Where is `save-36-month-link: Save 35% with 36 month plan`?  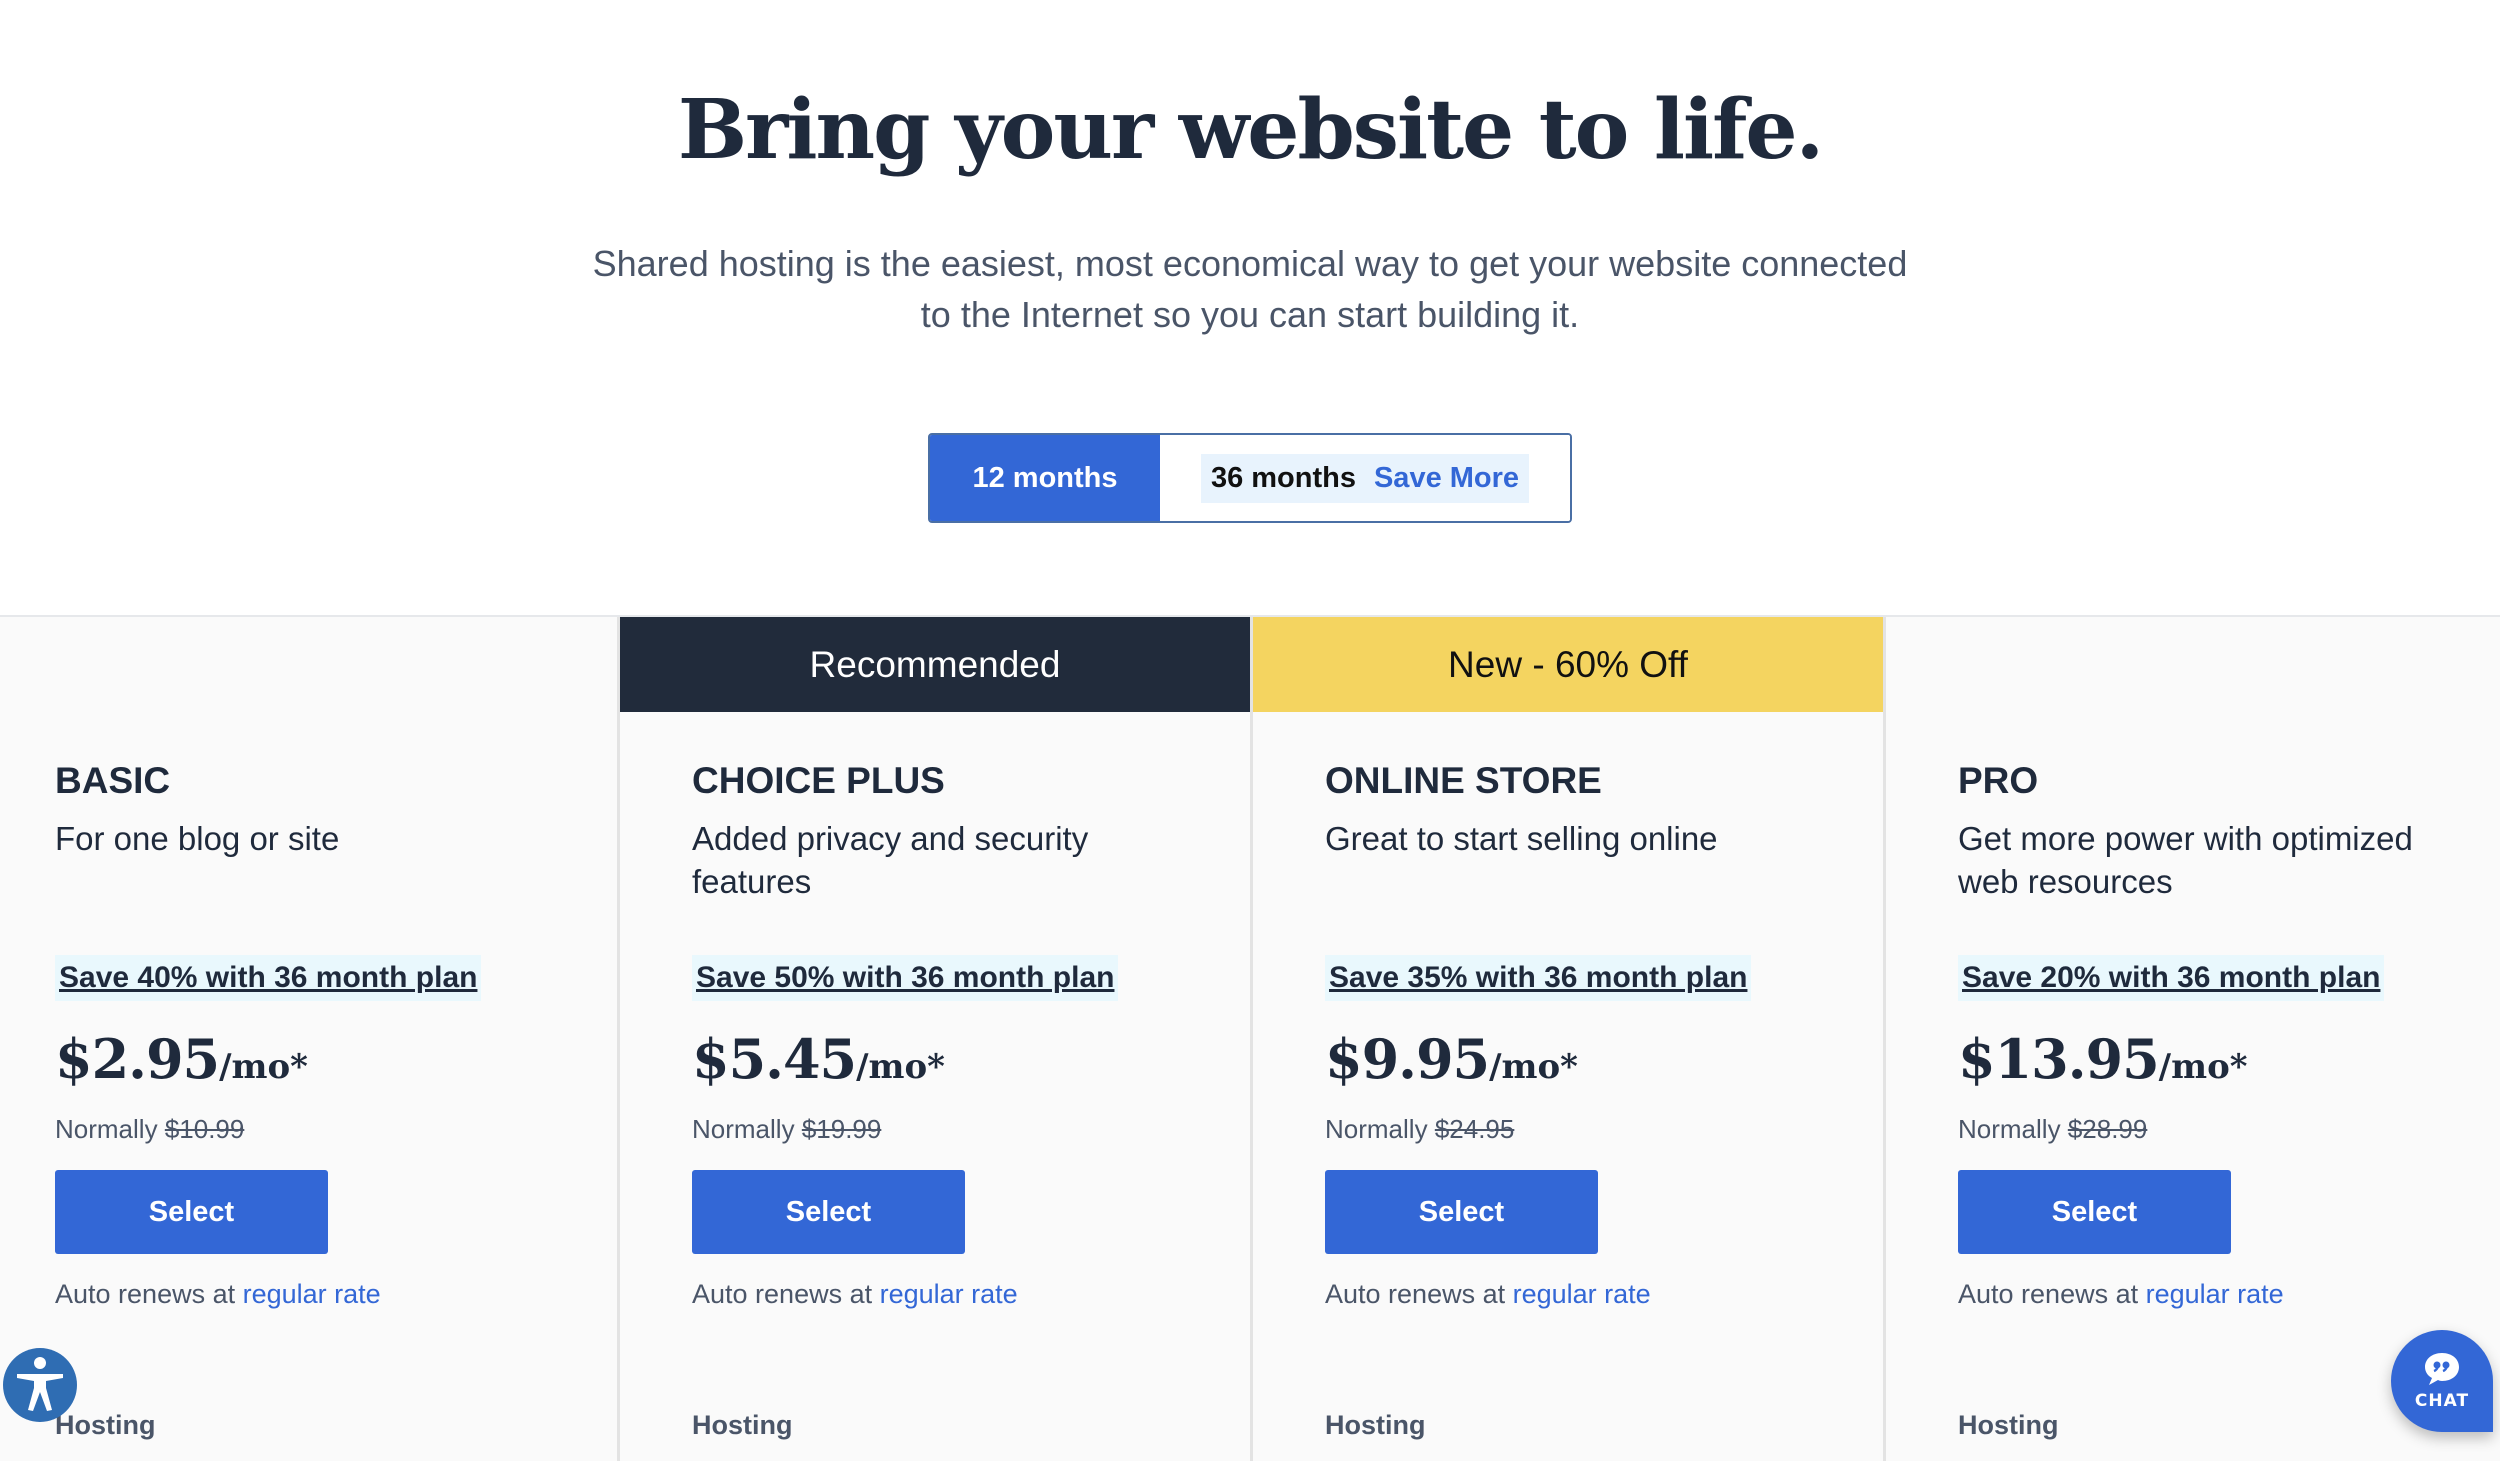
save-36-month-link: Save 35% with 36 month plan is located at coordinates (1538, 978).